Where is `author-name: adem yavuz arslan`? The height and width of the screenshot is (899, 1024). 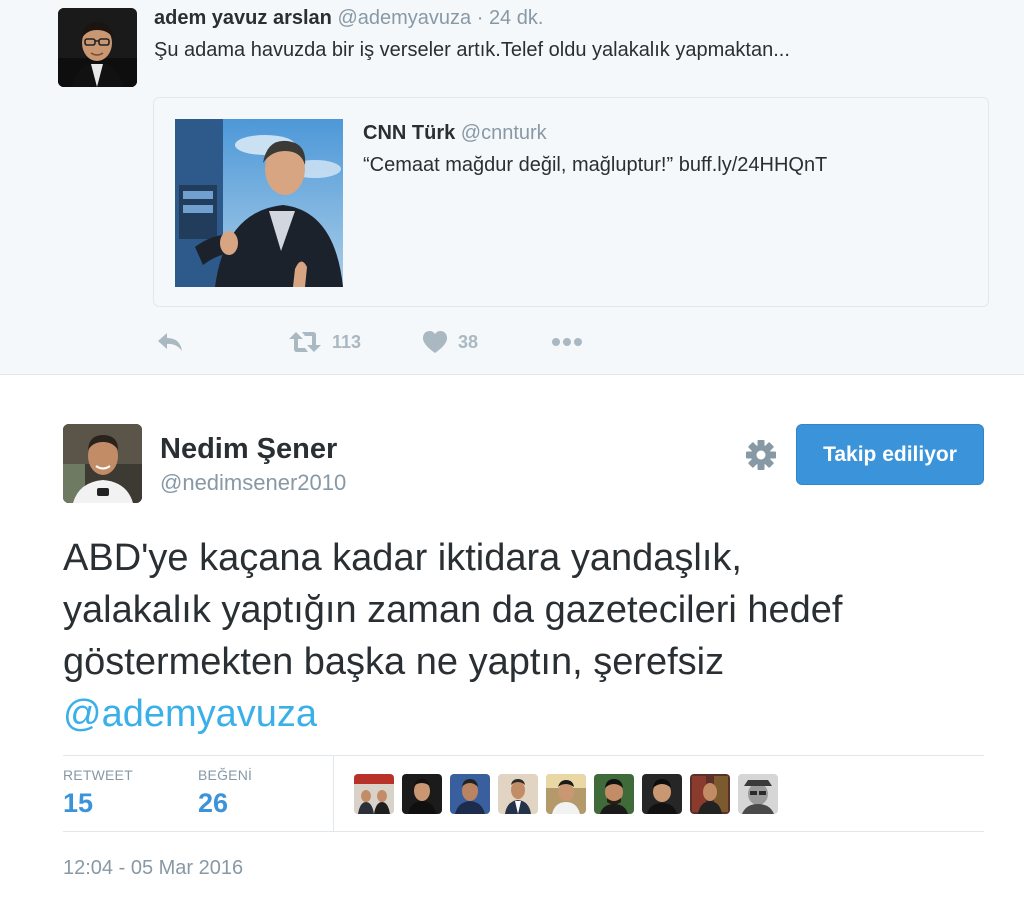
author-name: adem yavuz arslan is located at coordinates (243, 18).